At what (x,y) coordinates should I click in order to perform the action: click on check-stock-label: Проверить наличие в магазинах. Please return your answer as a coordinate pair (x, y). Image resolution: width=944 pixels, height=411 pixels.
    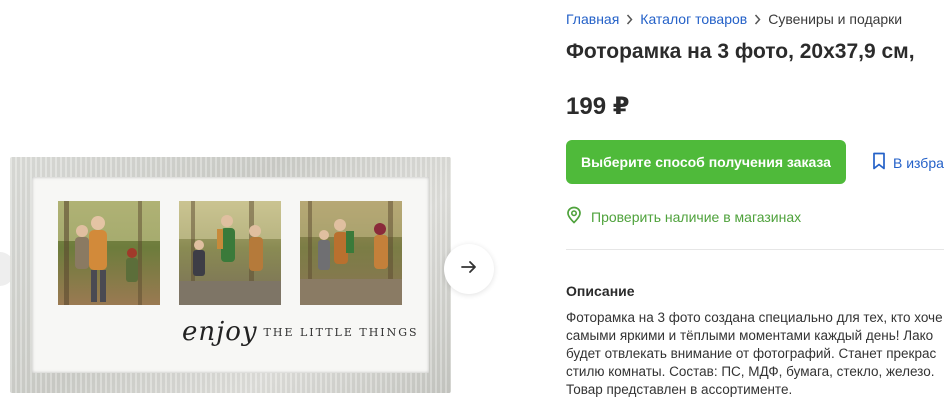
    Looking at the image, I should click on (696, 216).